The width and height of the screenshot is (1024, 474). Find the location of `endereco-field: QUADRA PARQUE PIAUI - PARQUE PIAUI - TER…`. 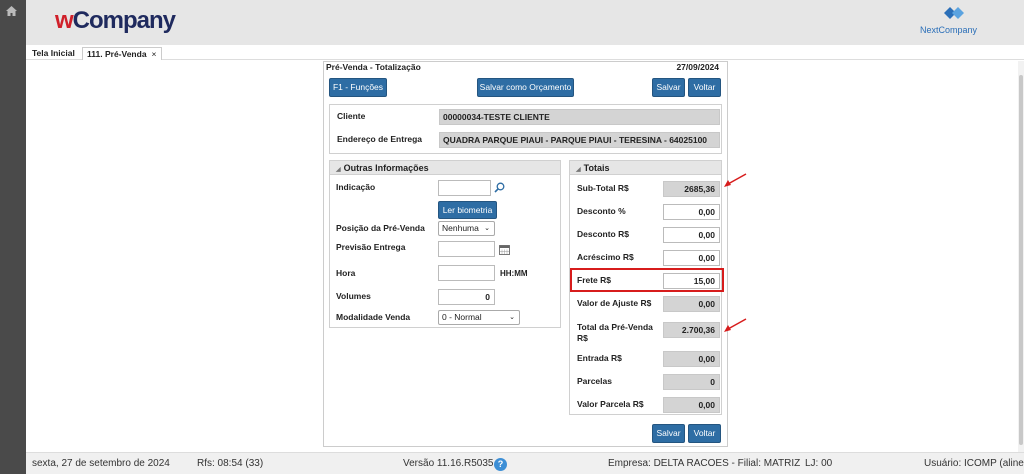

endereco-field: QUADRA PARQUE PIAUI - PARQUE PIAUI - TER… is located at coordinates (579, 140).